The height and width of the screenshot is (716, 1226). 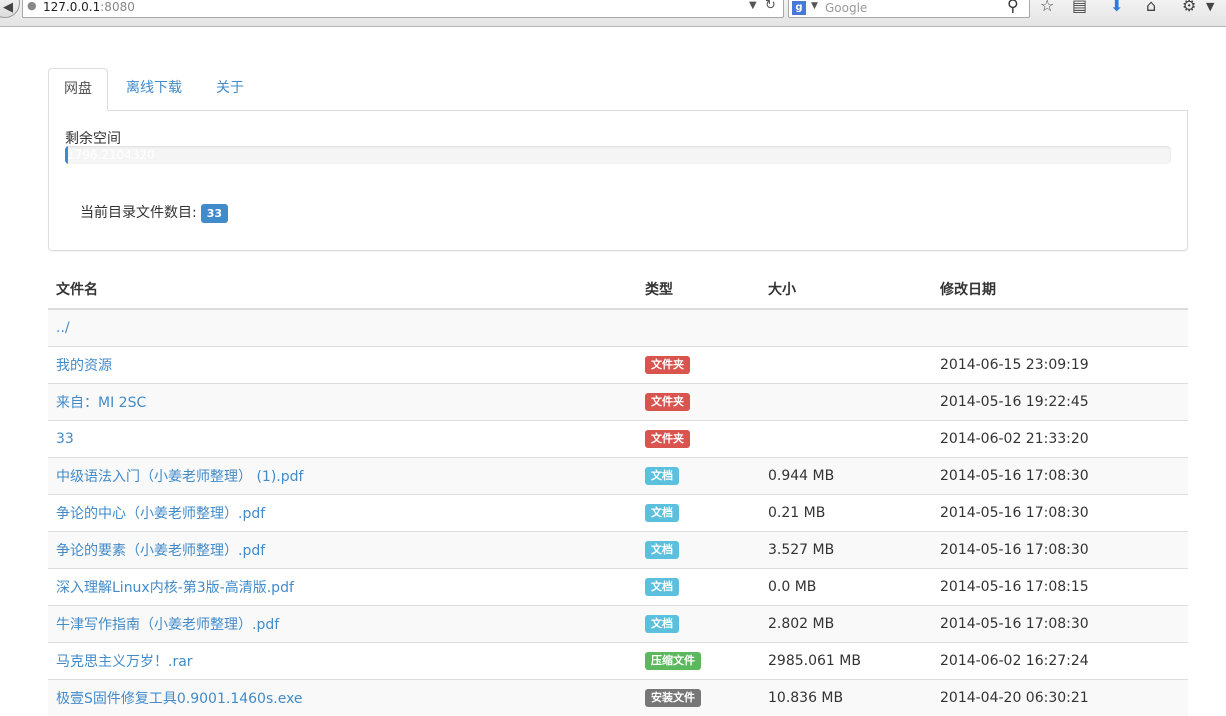 I want to click on tab-label: 网盘, so click(x=78, y=89).